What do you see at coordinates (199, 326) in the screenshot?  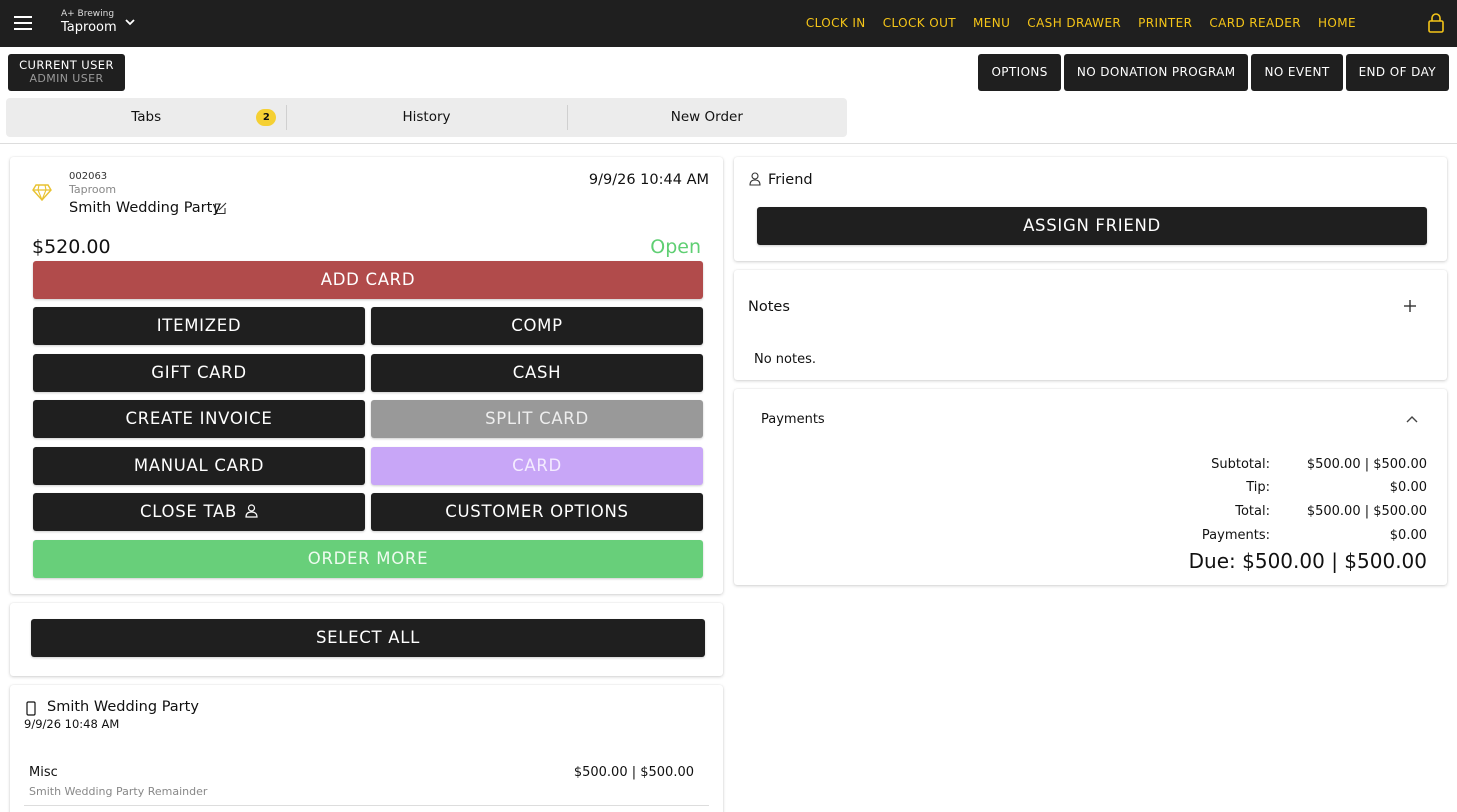 I see `itemized-button: ITEMIZED` at bounding box center [199, 326].